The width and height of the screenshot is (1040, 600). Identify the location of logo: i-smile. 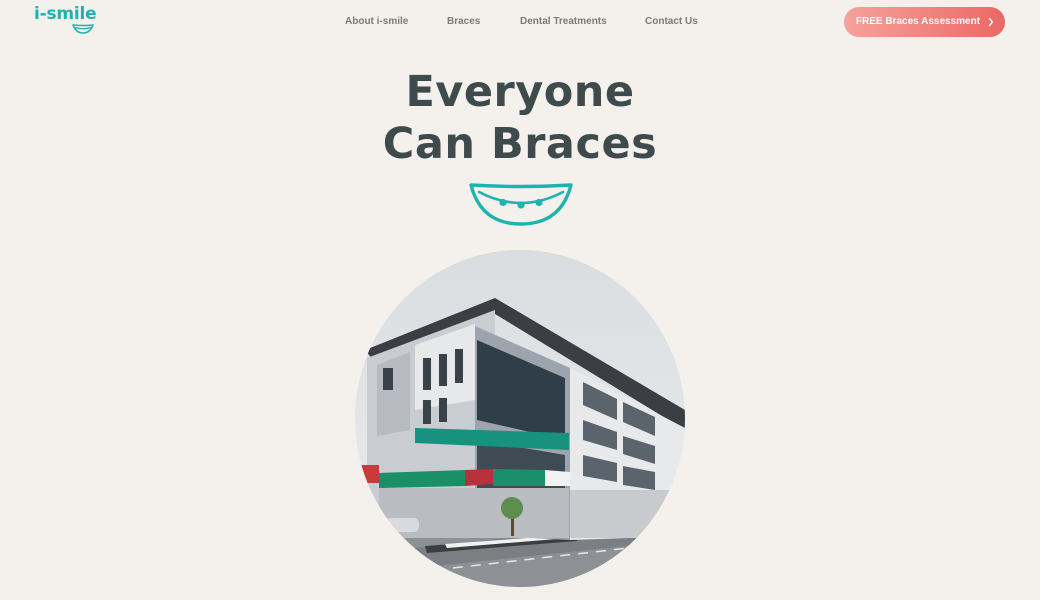
(69, 19).